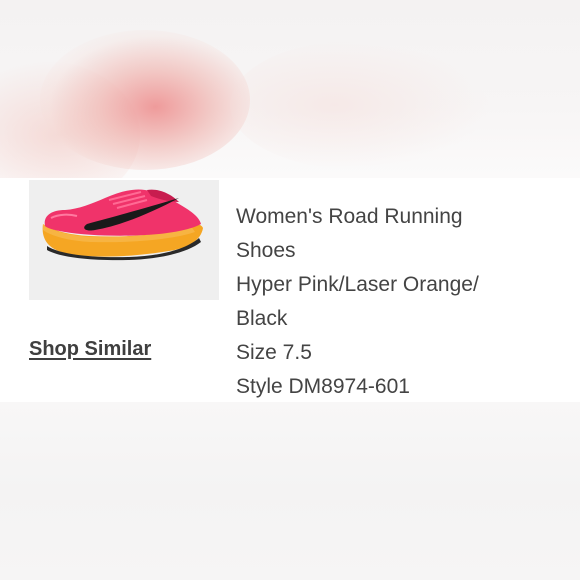 The height and width of the screenshot is (580, 580). Describe the element at coordinates (349, 216) in the screenshot. I see `product-title-line1: Women's Road Running` at that location.